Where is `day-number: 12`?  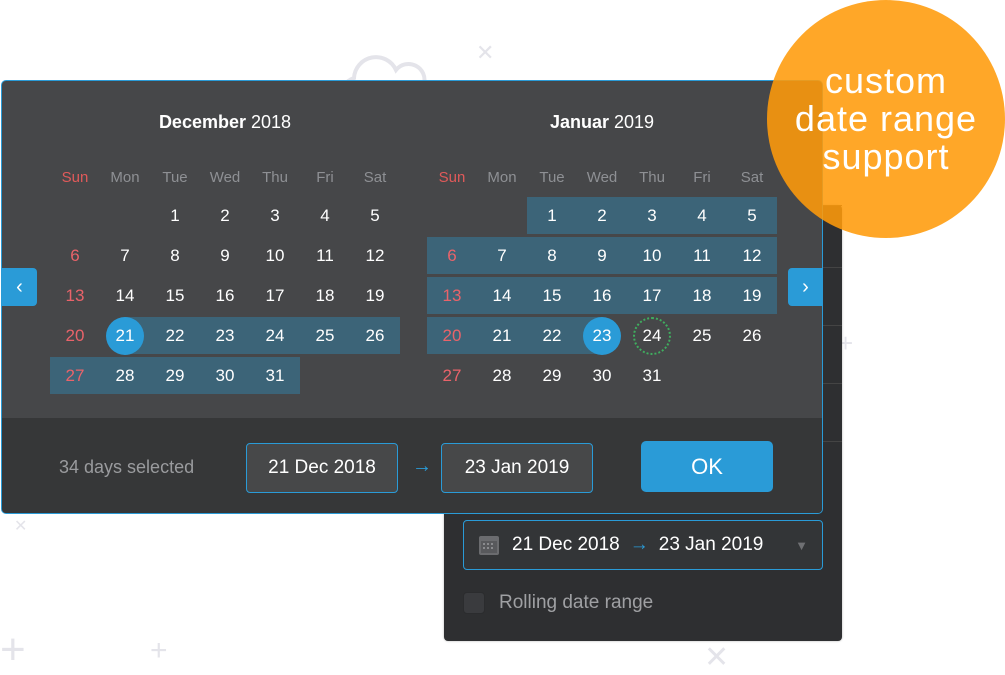 day-number: 12 is located at coordinates (375, 255).